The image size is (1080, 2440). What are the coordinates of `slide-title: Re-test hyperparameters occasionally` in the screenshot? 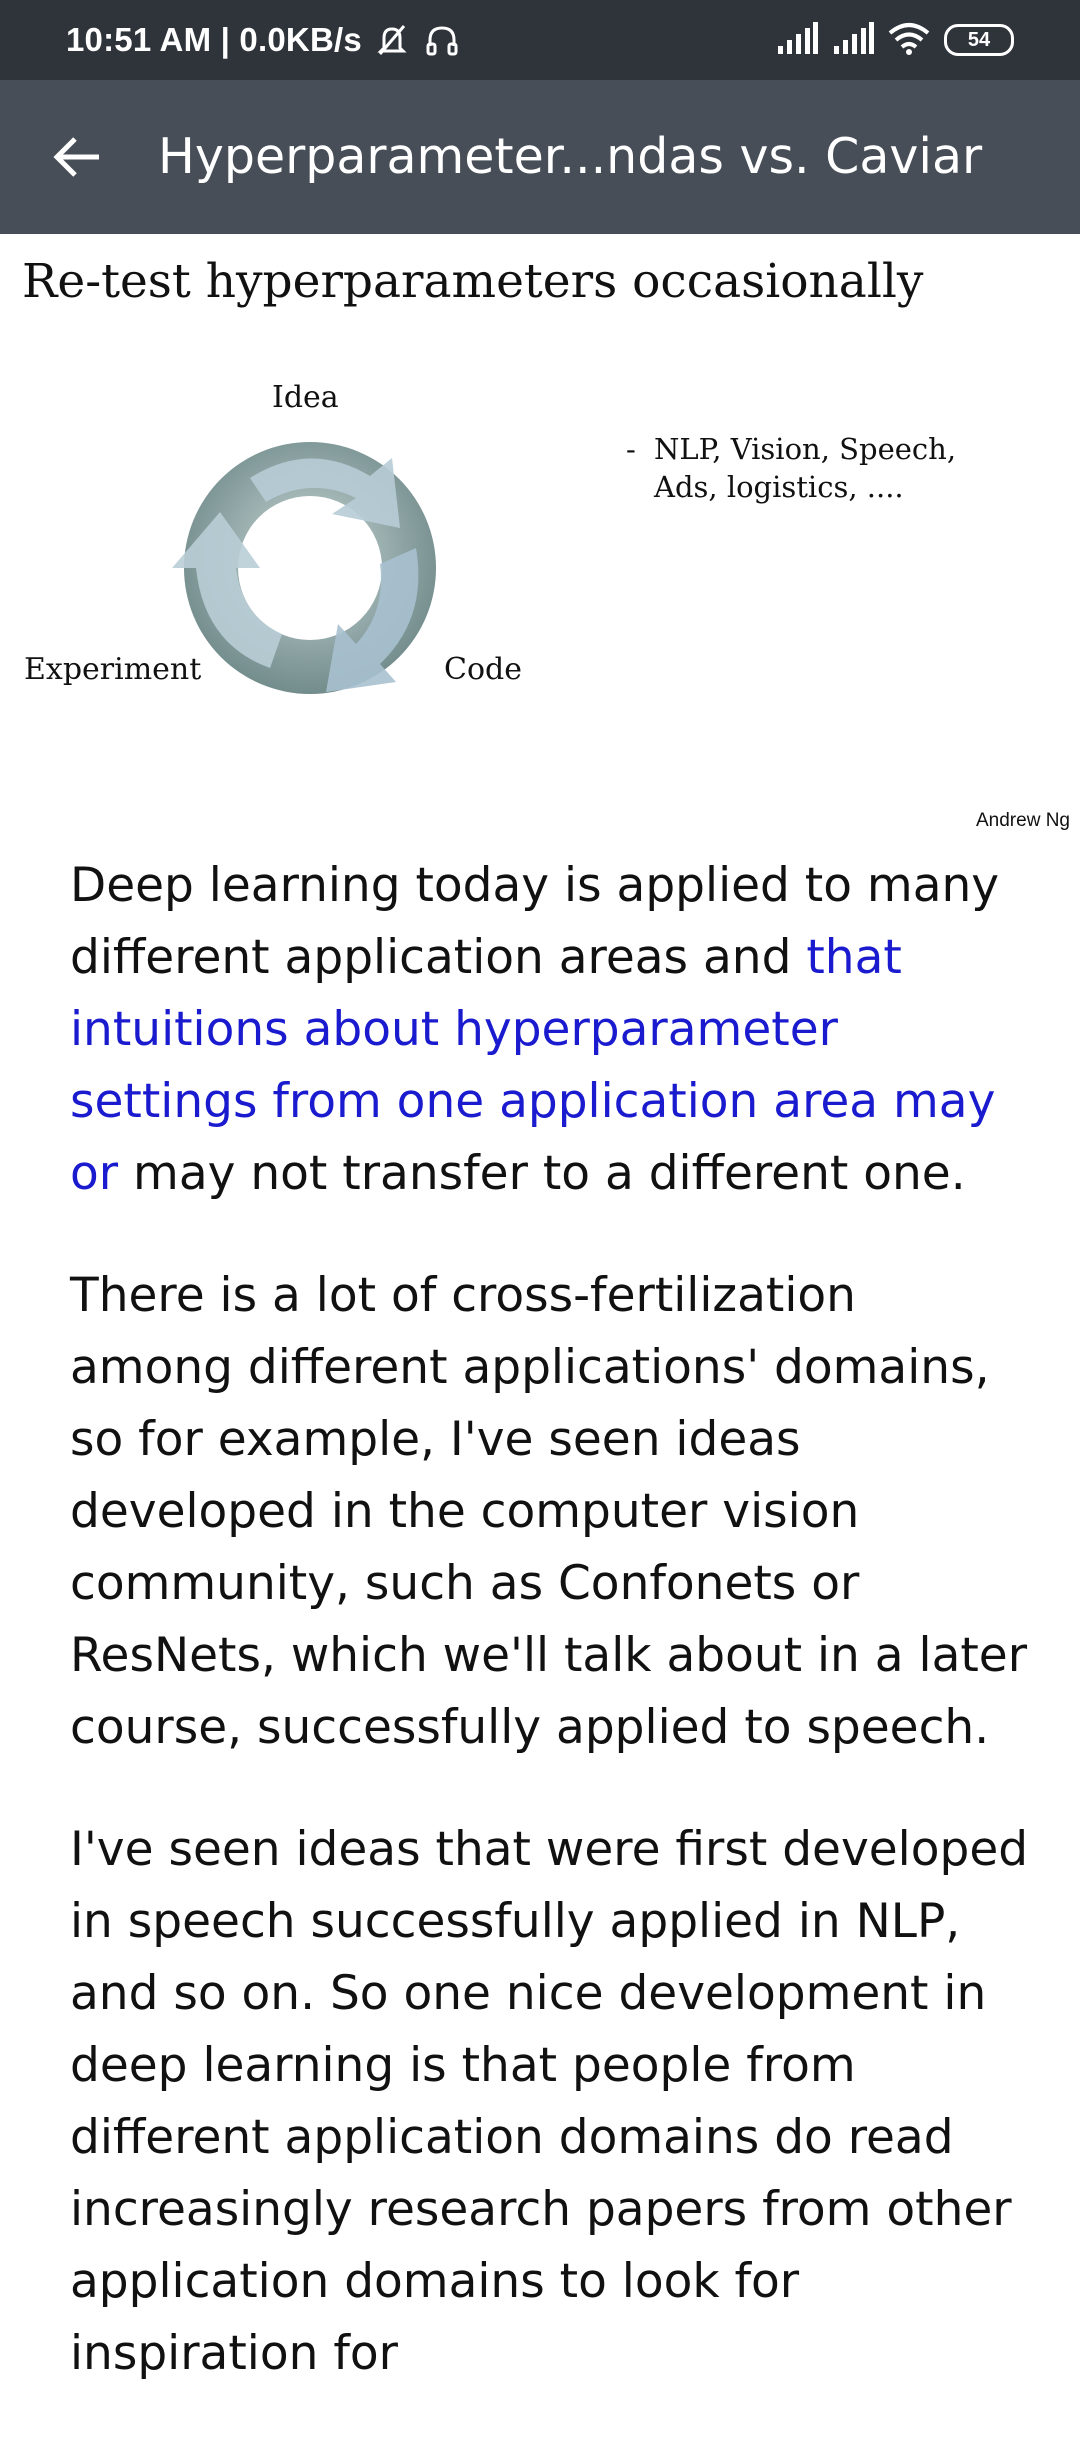 It's located at (473, 281).